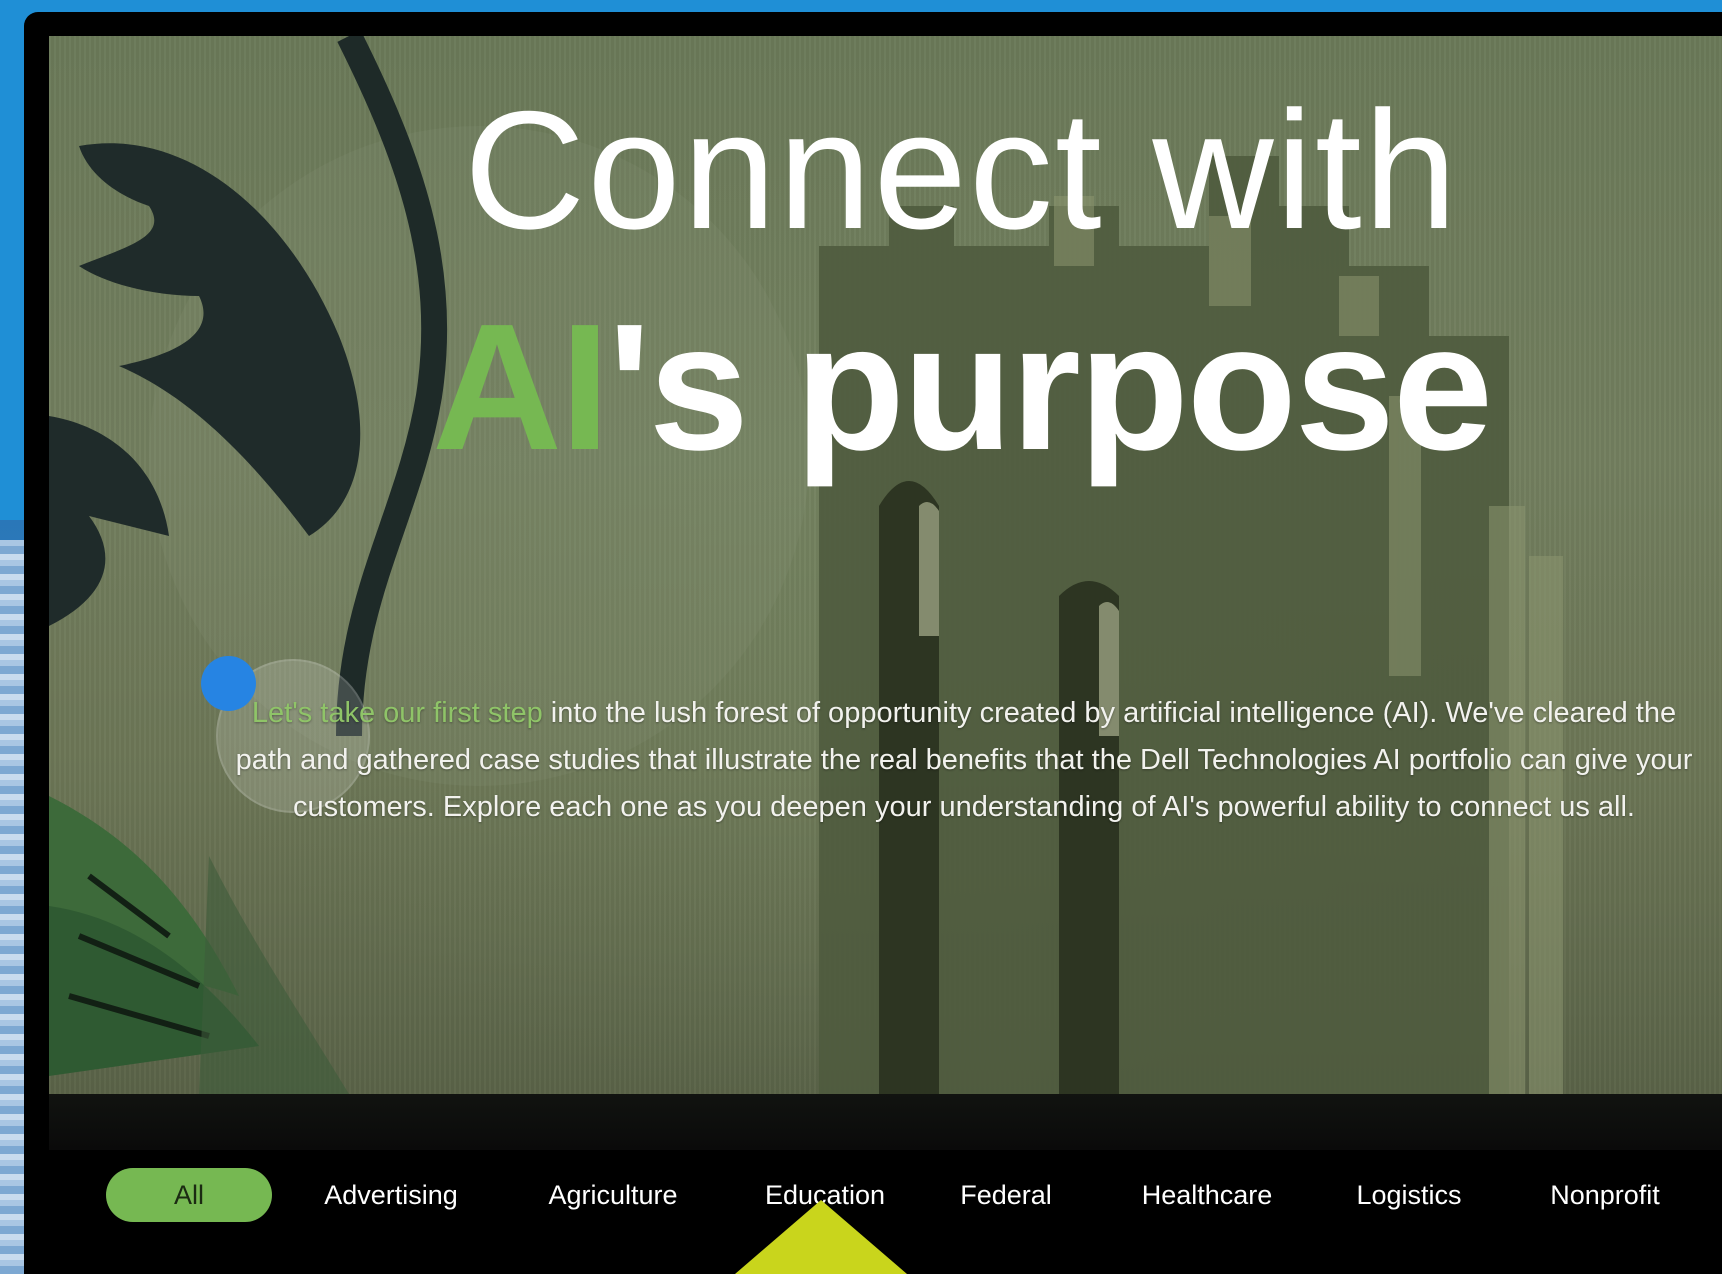 This screenshot has width=1722, height=1274. I want to click on hero-bottom-band, so click(885, 1122).